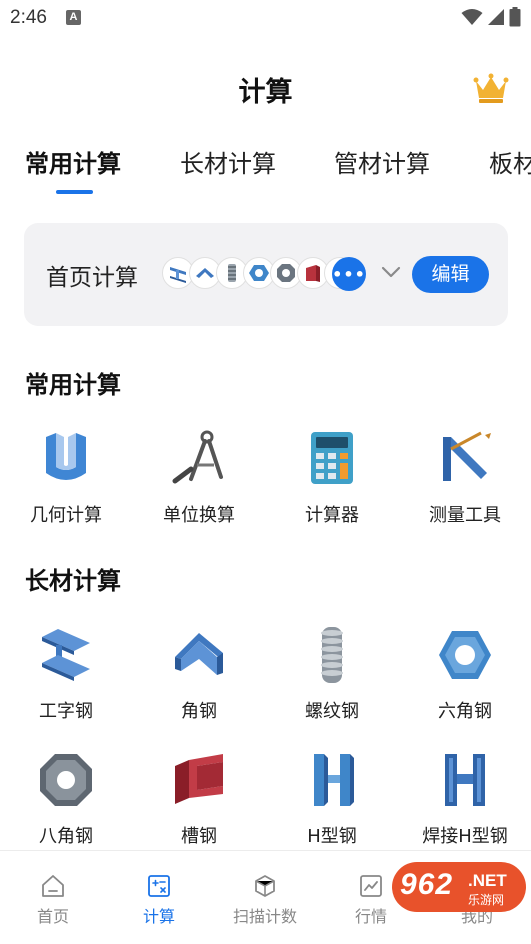 The height and width of the screenshot is (944, 531). What do you see at coordinates (382, 161) in the screenshot?
I see `tab-pipe: 管材计算` at bounding box center [382, 161].